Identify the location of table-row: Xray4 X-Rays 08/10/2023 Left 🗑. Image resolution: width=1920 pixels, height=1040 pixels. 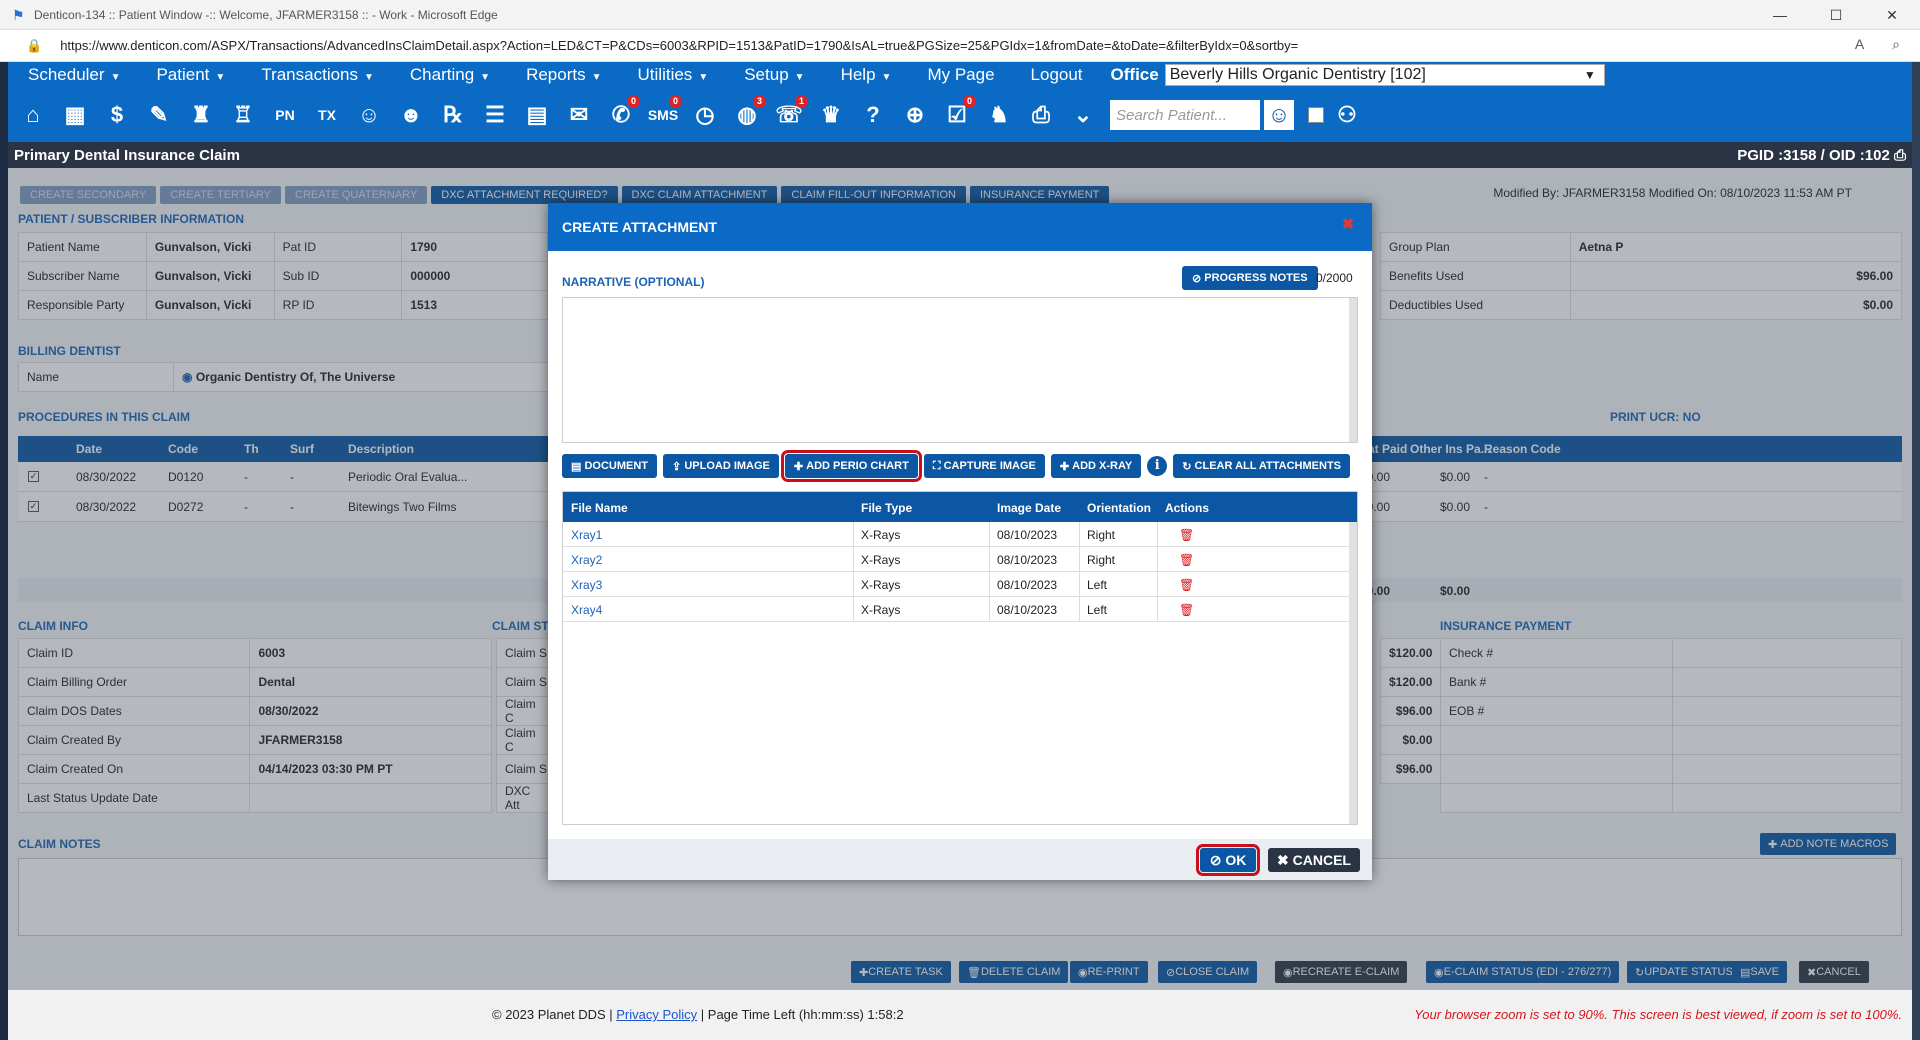
(956, 609).